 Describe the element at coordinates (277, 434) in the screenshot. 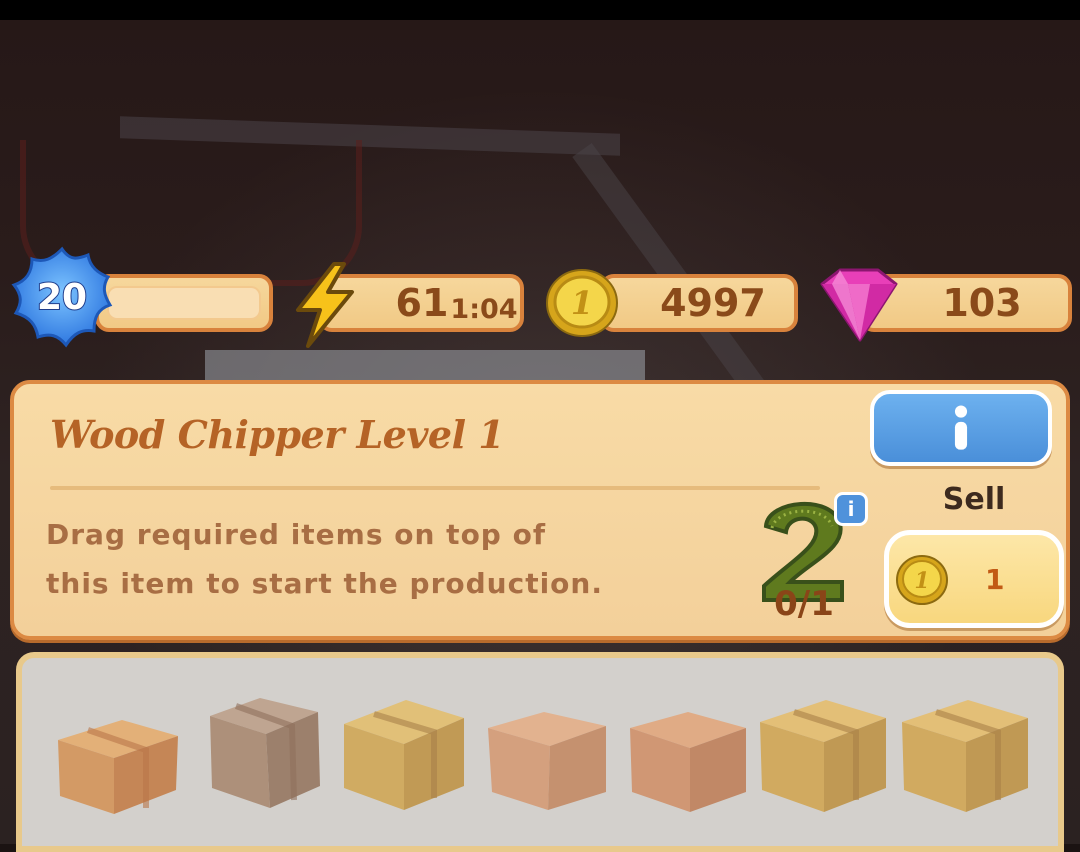

I see `item-title: Wood Chipper Level 1` at that location.